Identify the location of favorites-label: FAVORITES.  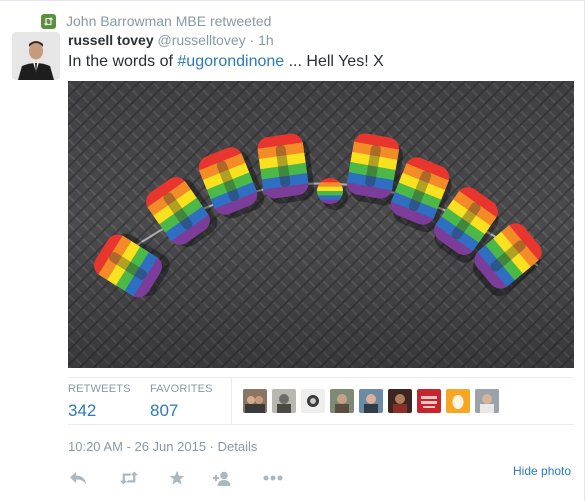
(181, 389).